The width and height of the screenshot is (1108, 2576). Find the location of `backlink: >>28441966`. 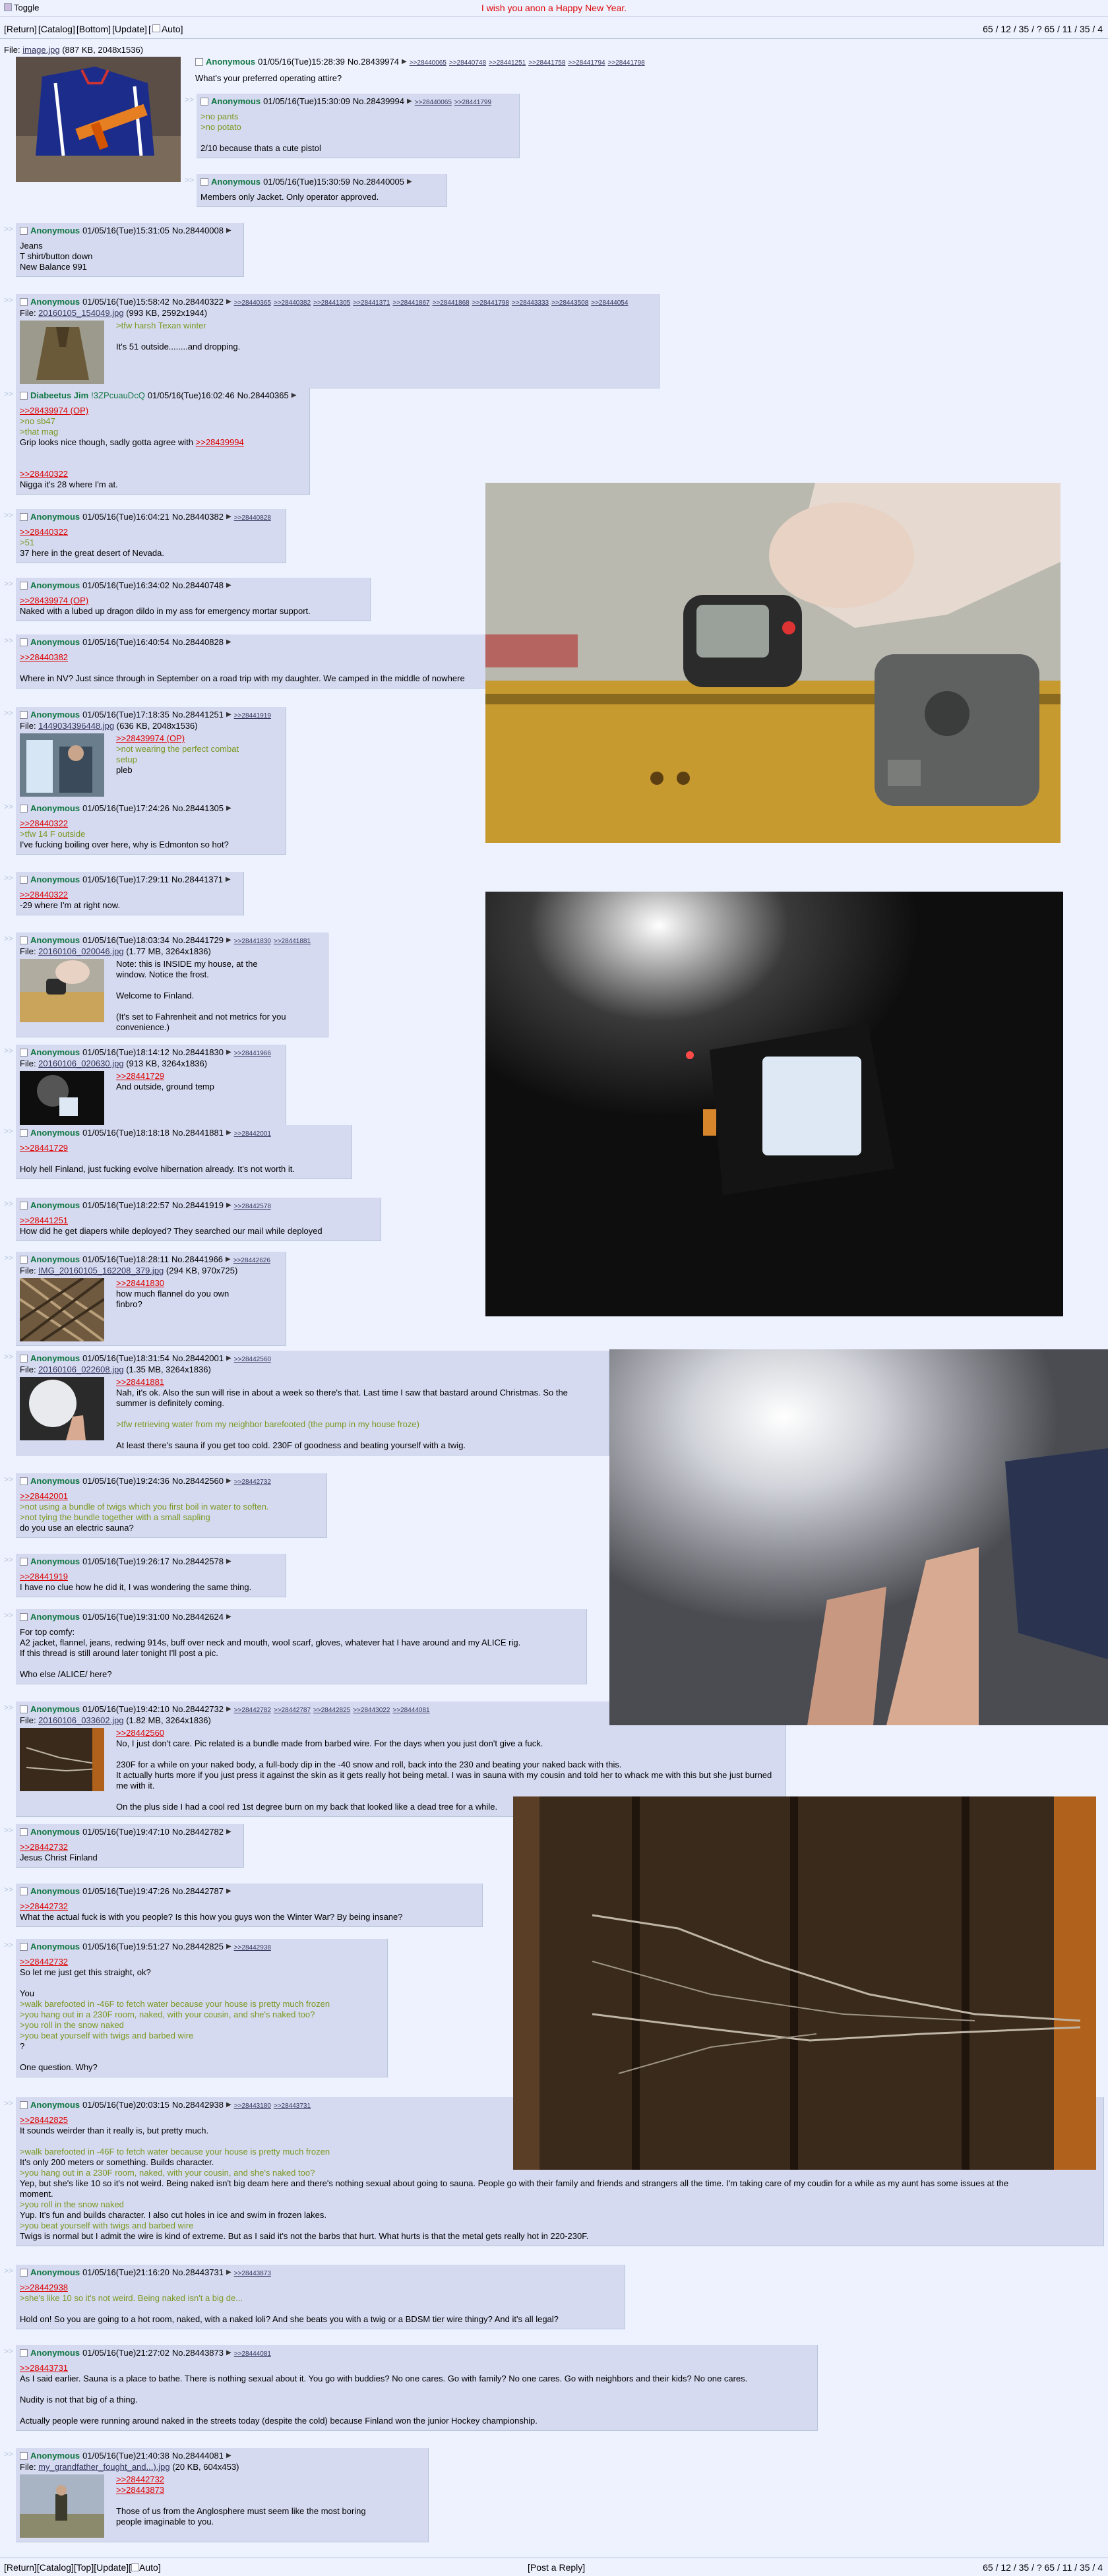

backlink: >>28441966 is located at coordinates (252, 1053).